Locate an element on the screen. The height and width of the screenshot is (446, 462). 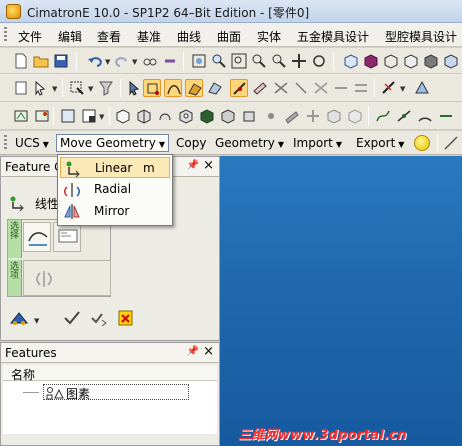
grip-handle is located at coordinates (5, 35).